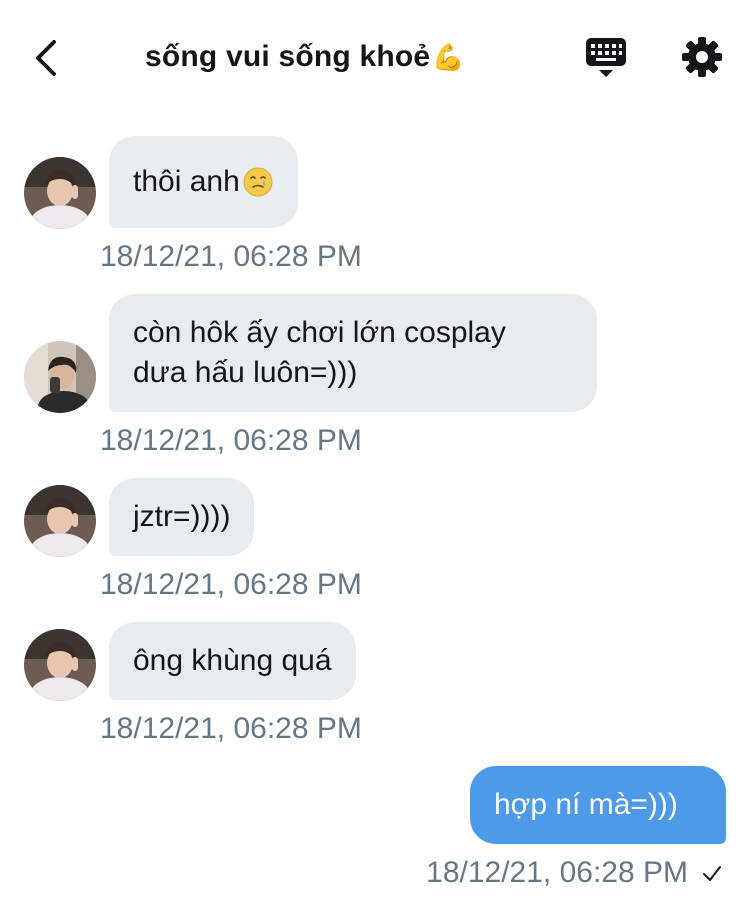 Image resolution: width=750 pixels, height=910 pixels. I want to click on avatar-user-b-photo, so click(60, 377).